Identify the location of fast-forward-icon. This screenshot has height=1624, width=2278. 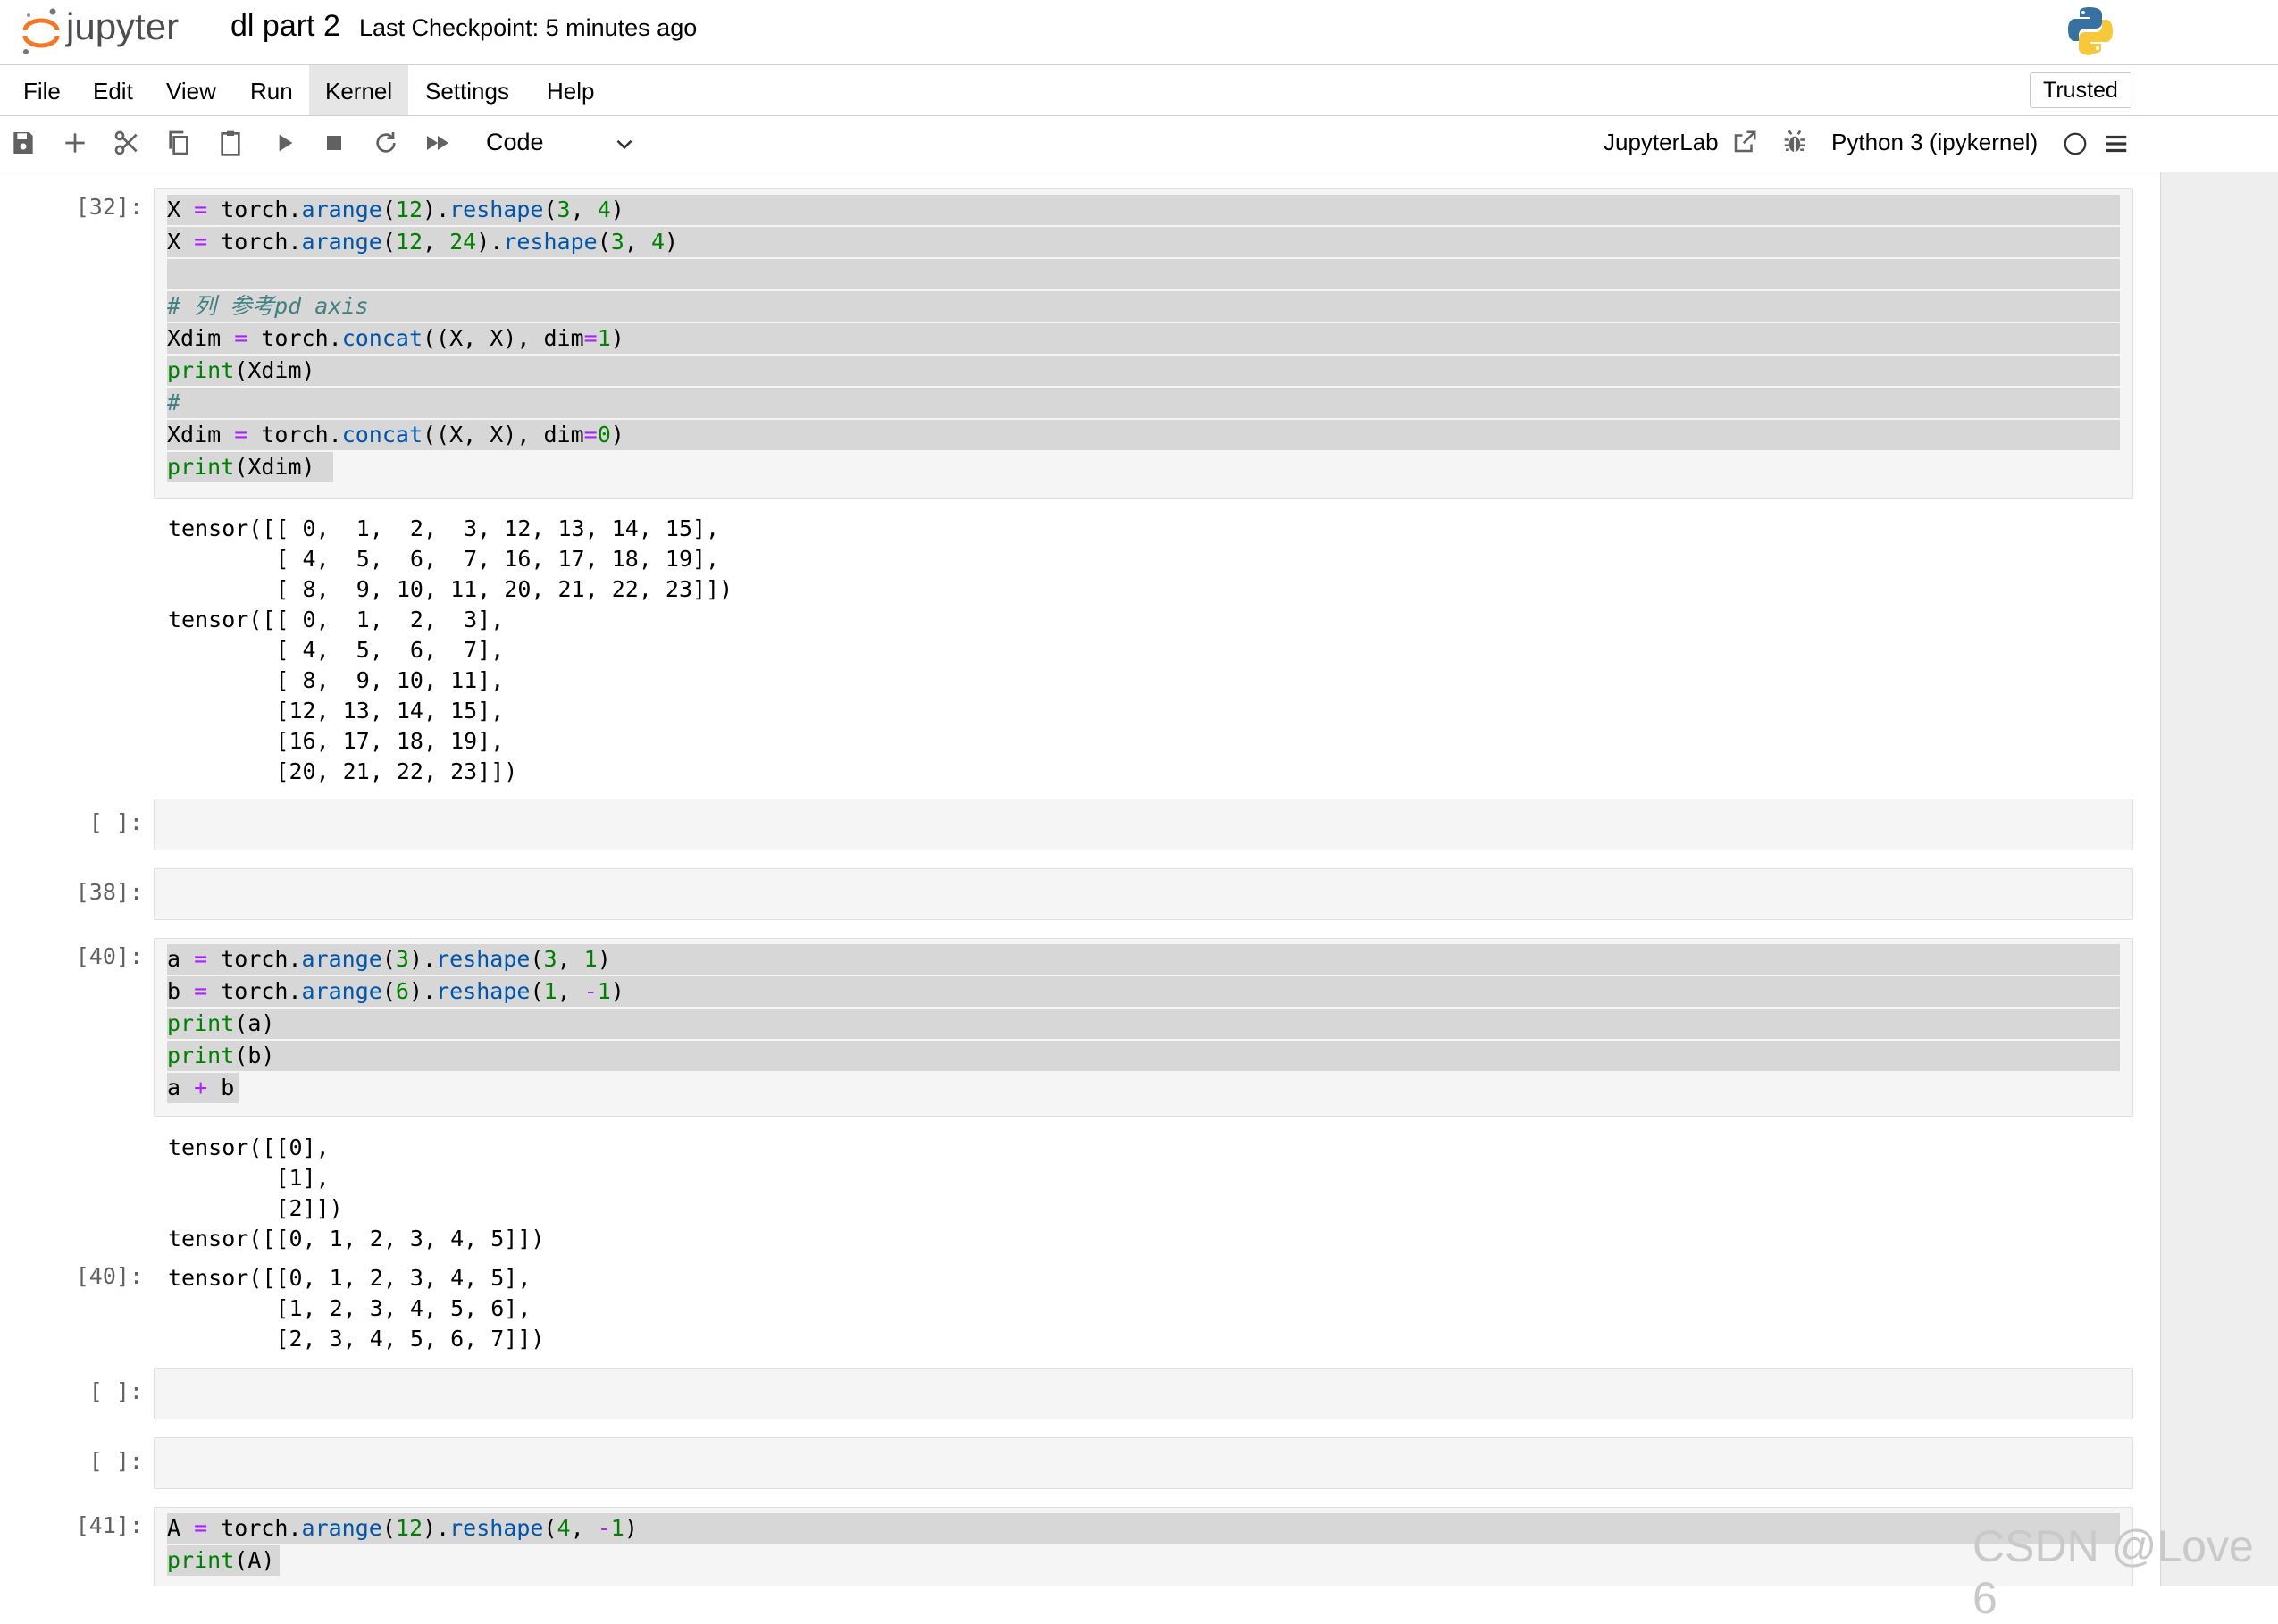
(437, 143).